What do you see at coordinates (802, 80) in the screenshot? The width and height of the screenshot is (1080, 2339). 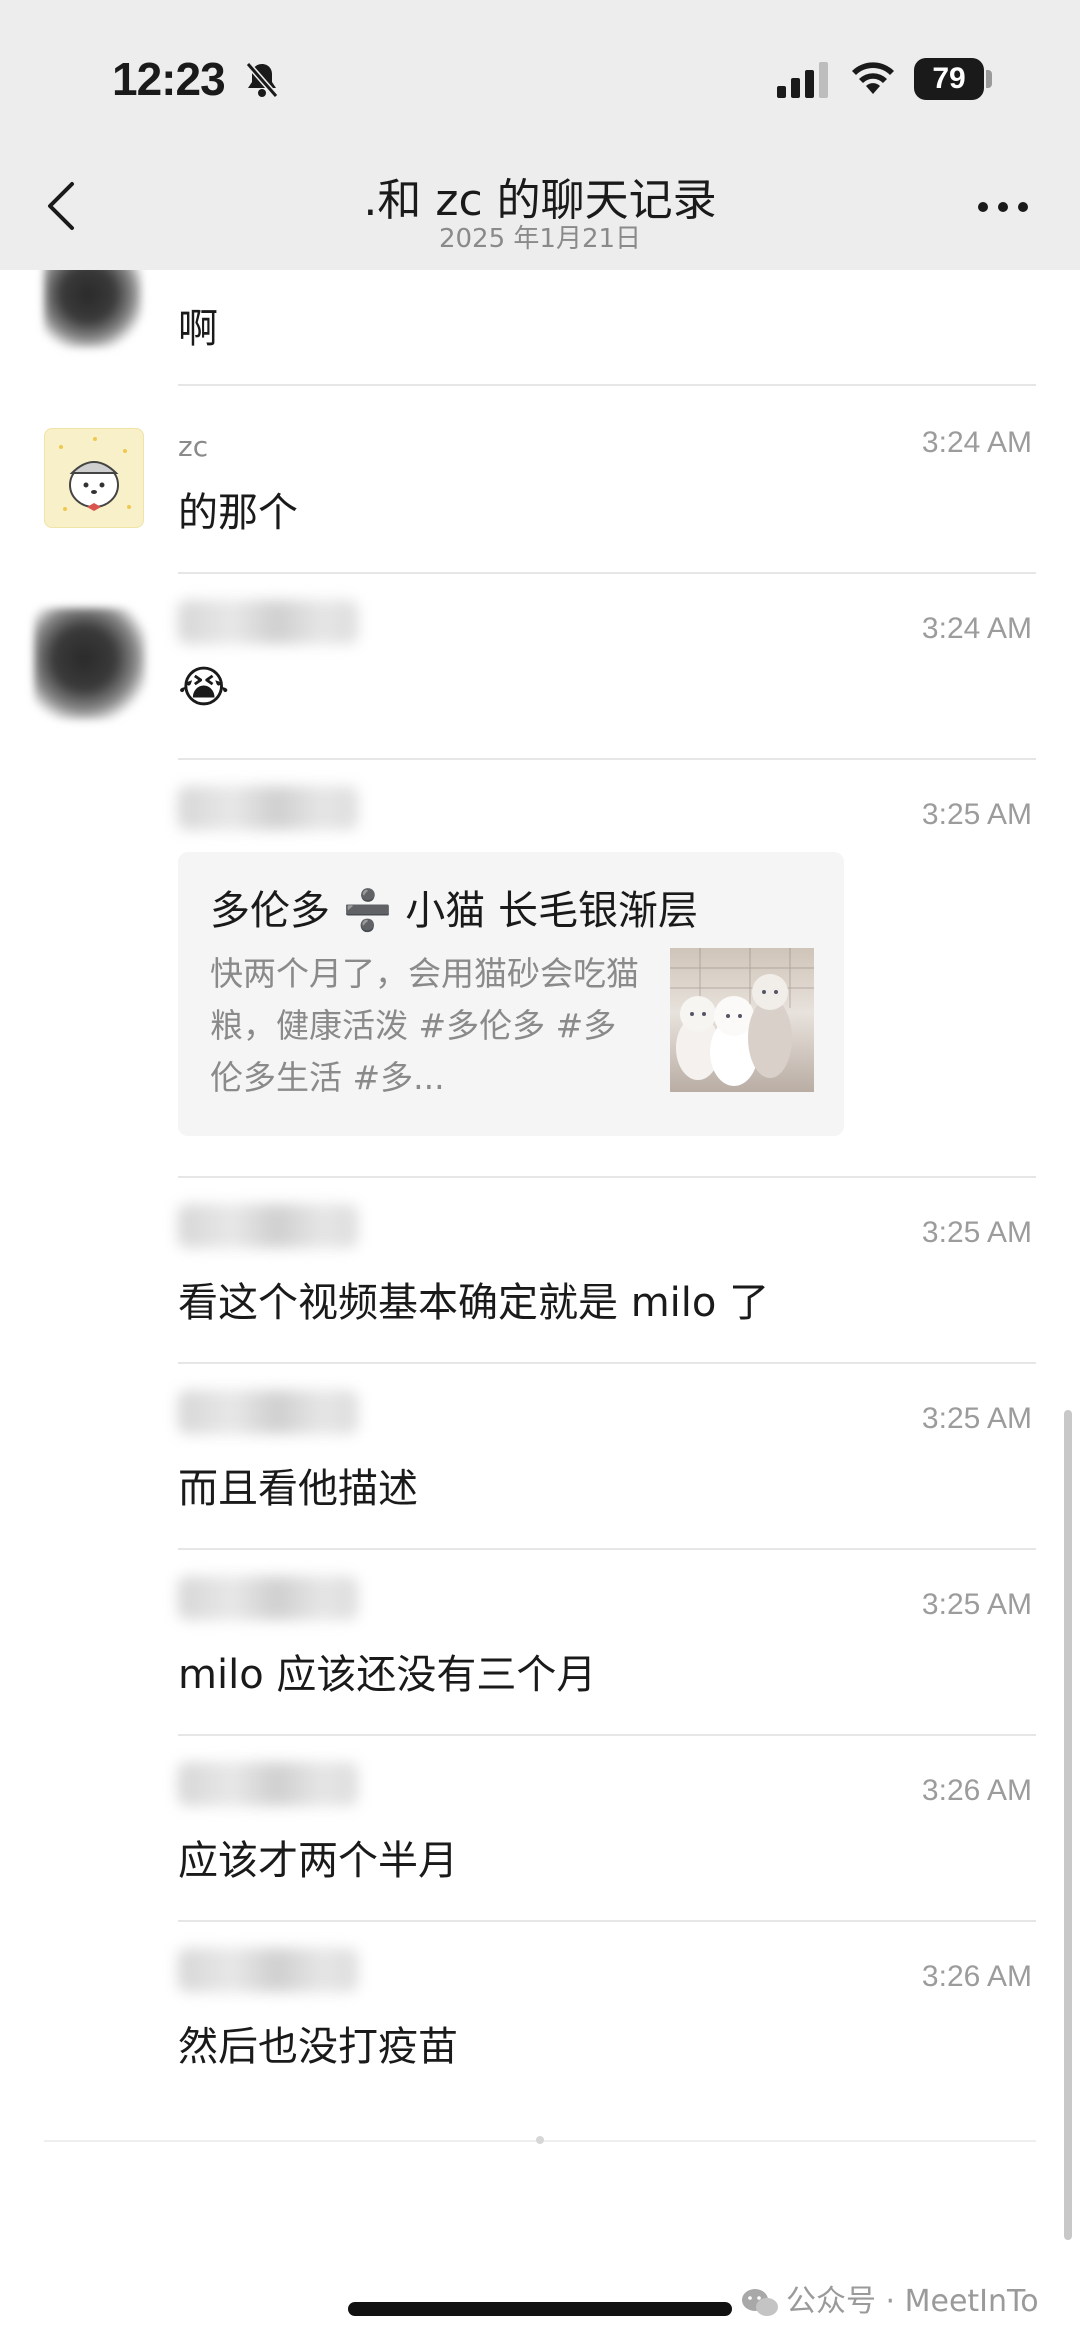 I see `signal-icon` at bounding box center [802, 80].